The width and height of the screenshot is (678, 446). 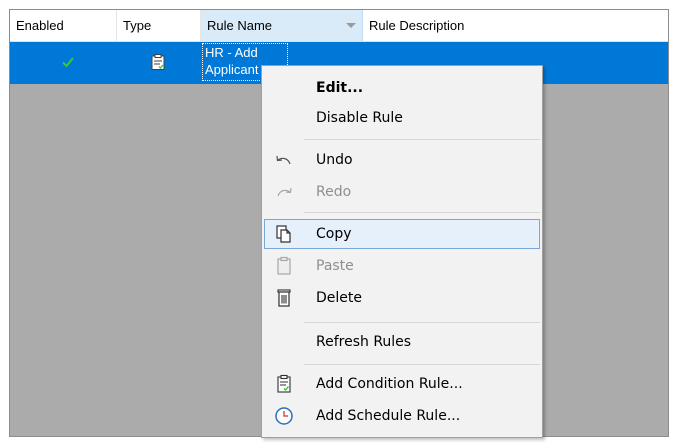 What do you see at coordinates (284, 298) in the screenshot?
I see `trash-icon` at bounding box center [284, 298].